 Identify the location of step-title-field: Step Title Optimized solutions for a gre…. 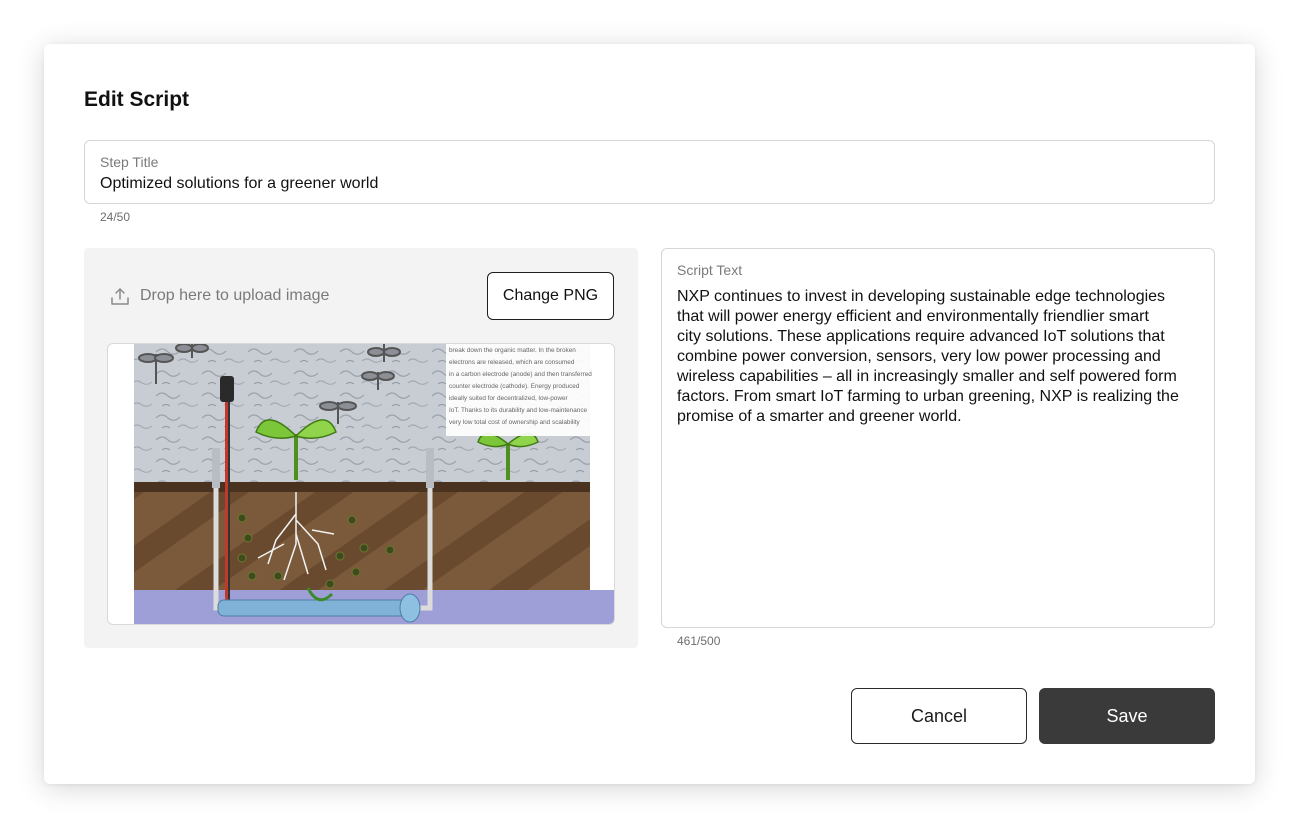
(649, 172).